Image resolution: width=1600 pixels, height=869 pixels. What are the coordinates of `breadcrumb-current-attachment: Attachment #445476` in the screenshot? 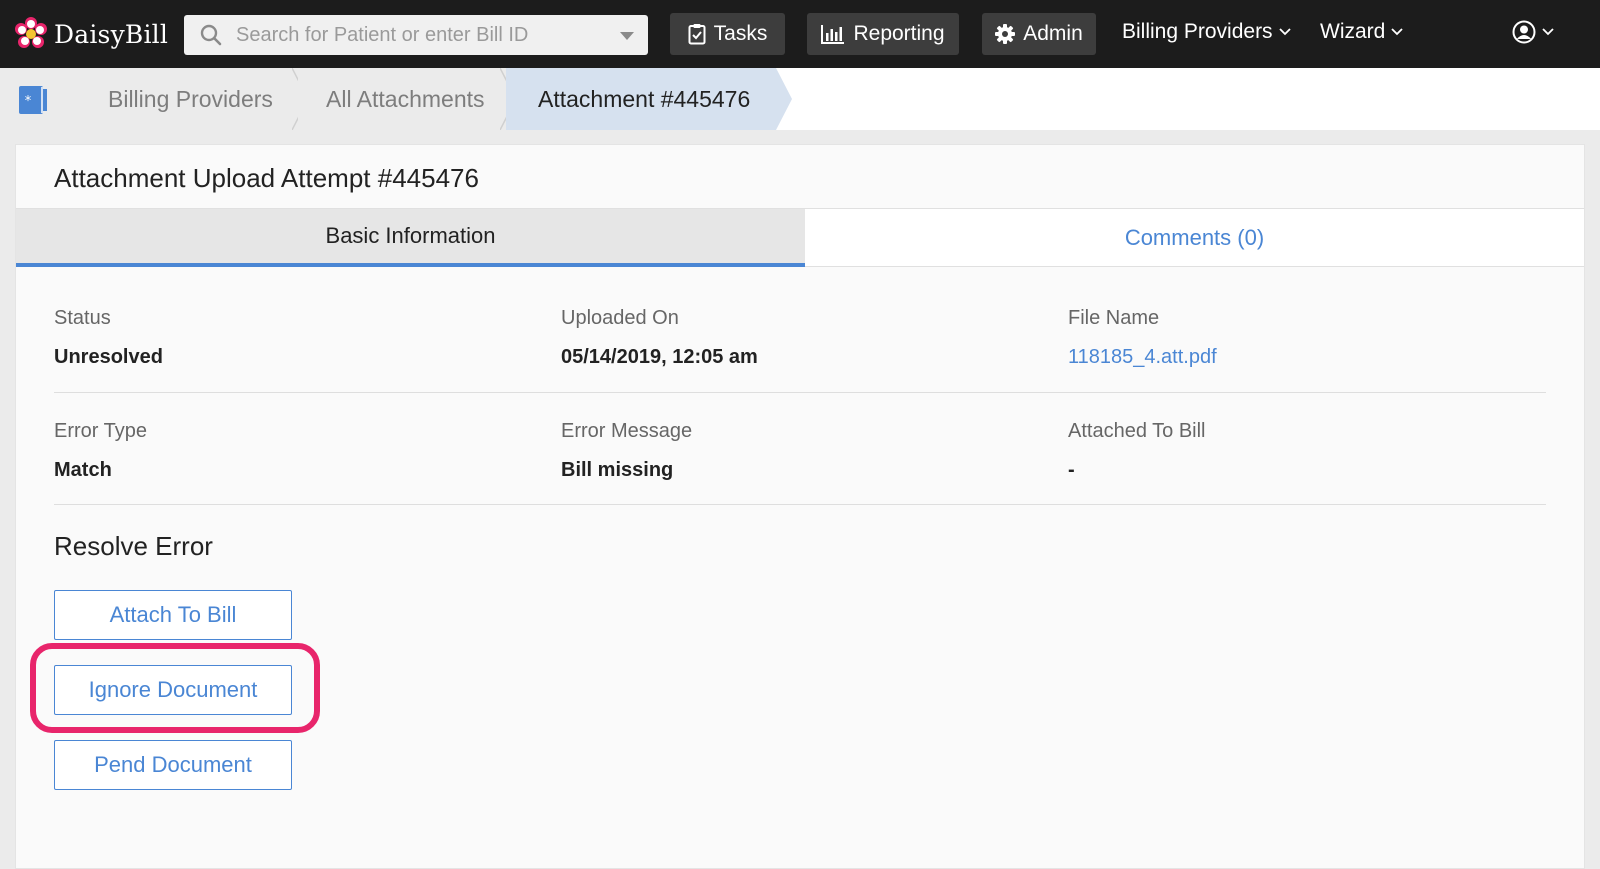 It's located at (641, 99).